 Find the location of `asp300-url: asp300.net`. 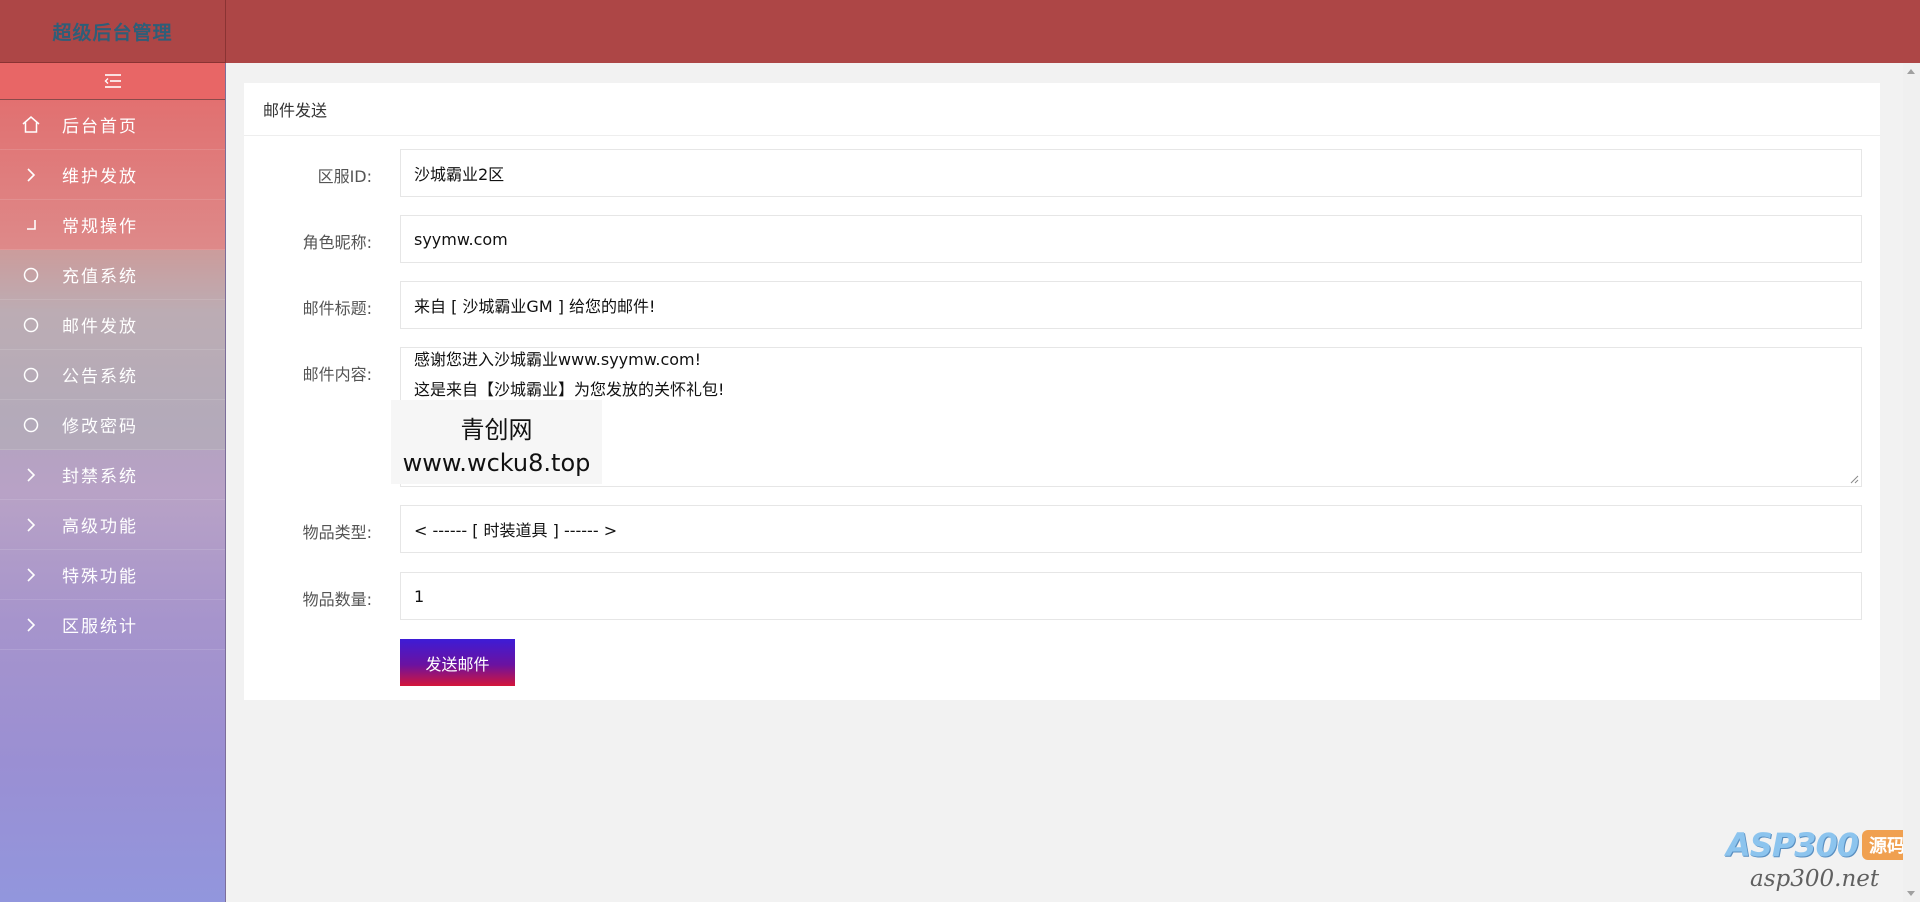

asp300-url: asp300.net is located at coordinates (1815, 879).